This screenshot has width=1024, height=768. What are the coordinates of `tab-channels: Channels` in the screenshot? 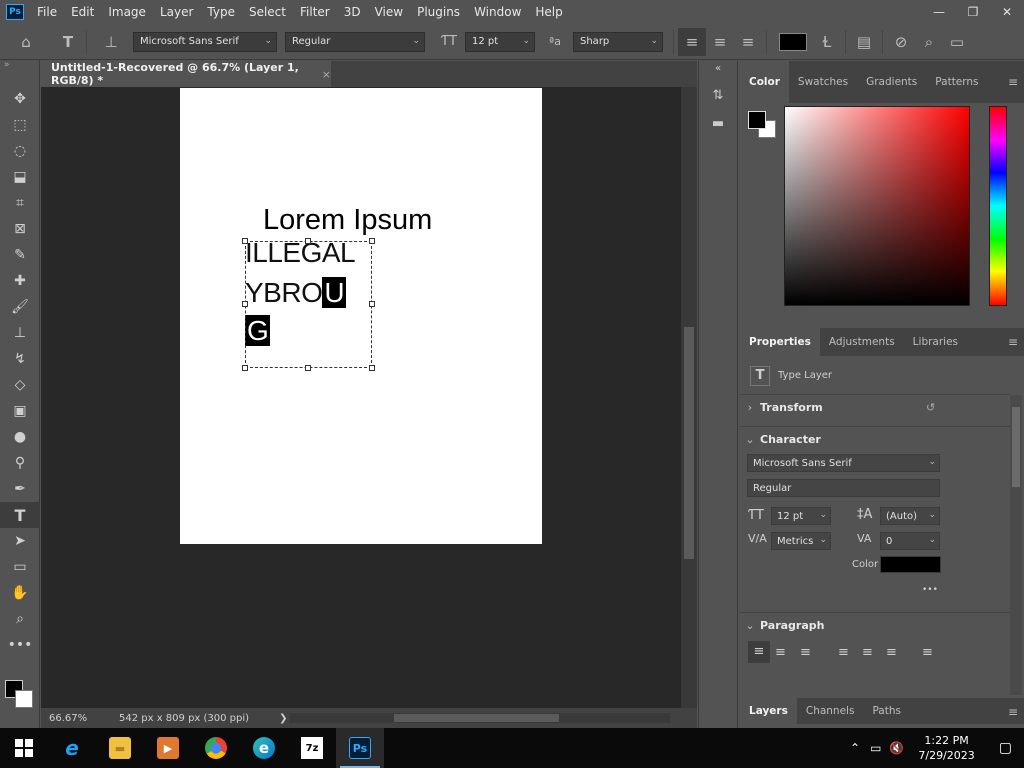 It's located at (830, 711).